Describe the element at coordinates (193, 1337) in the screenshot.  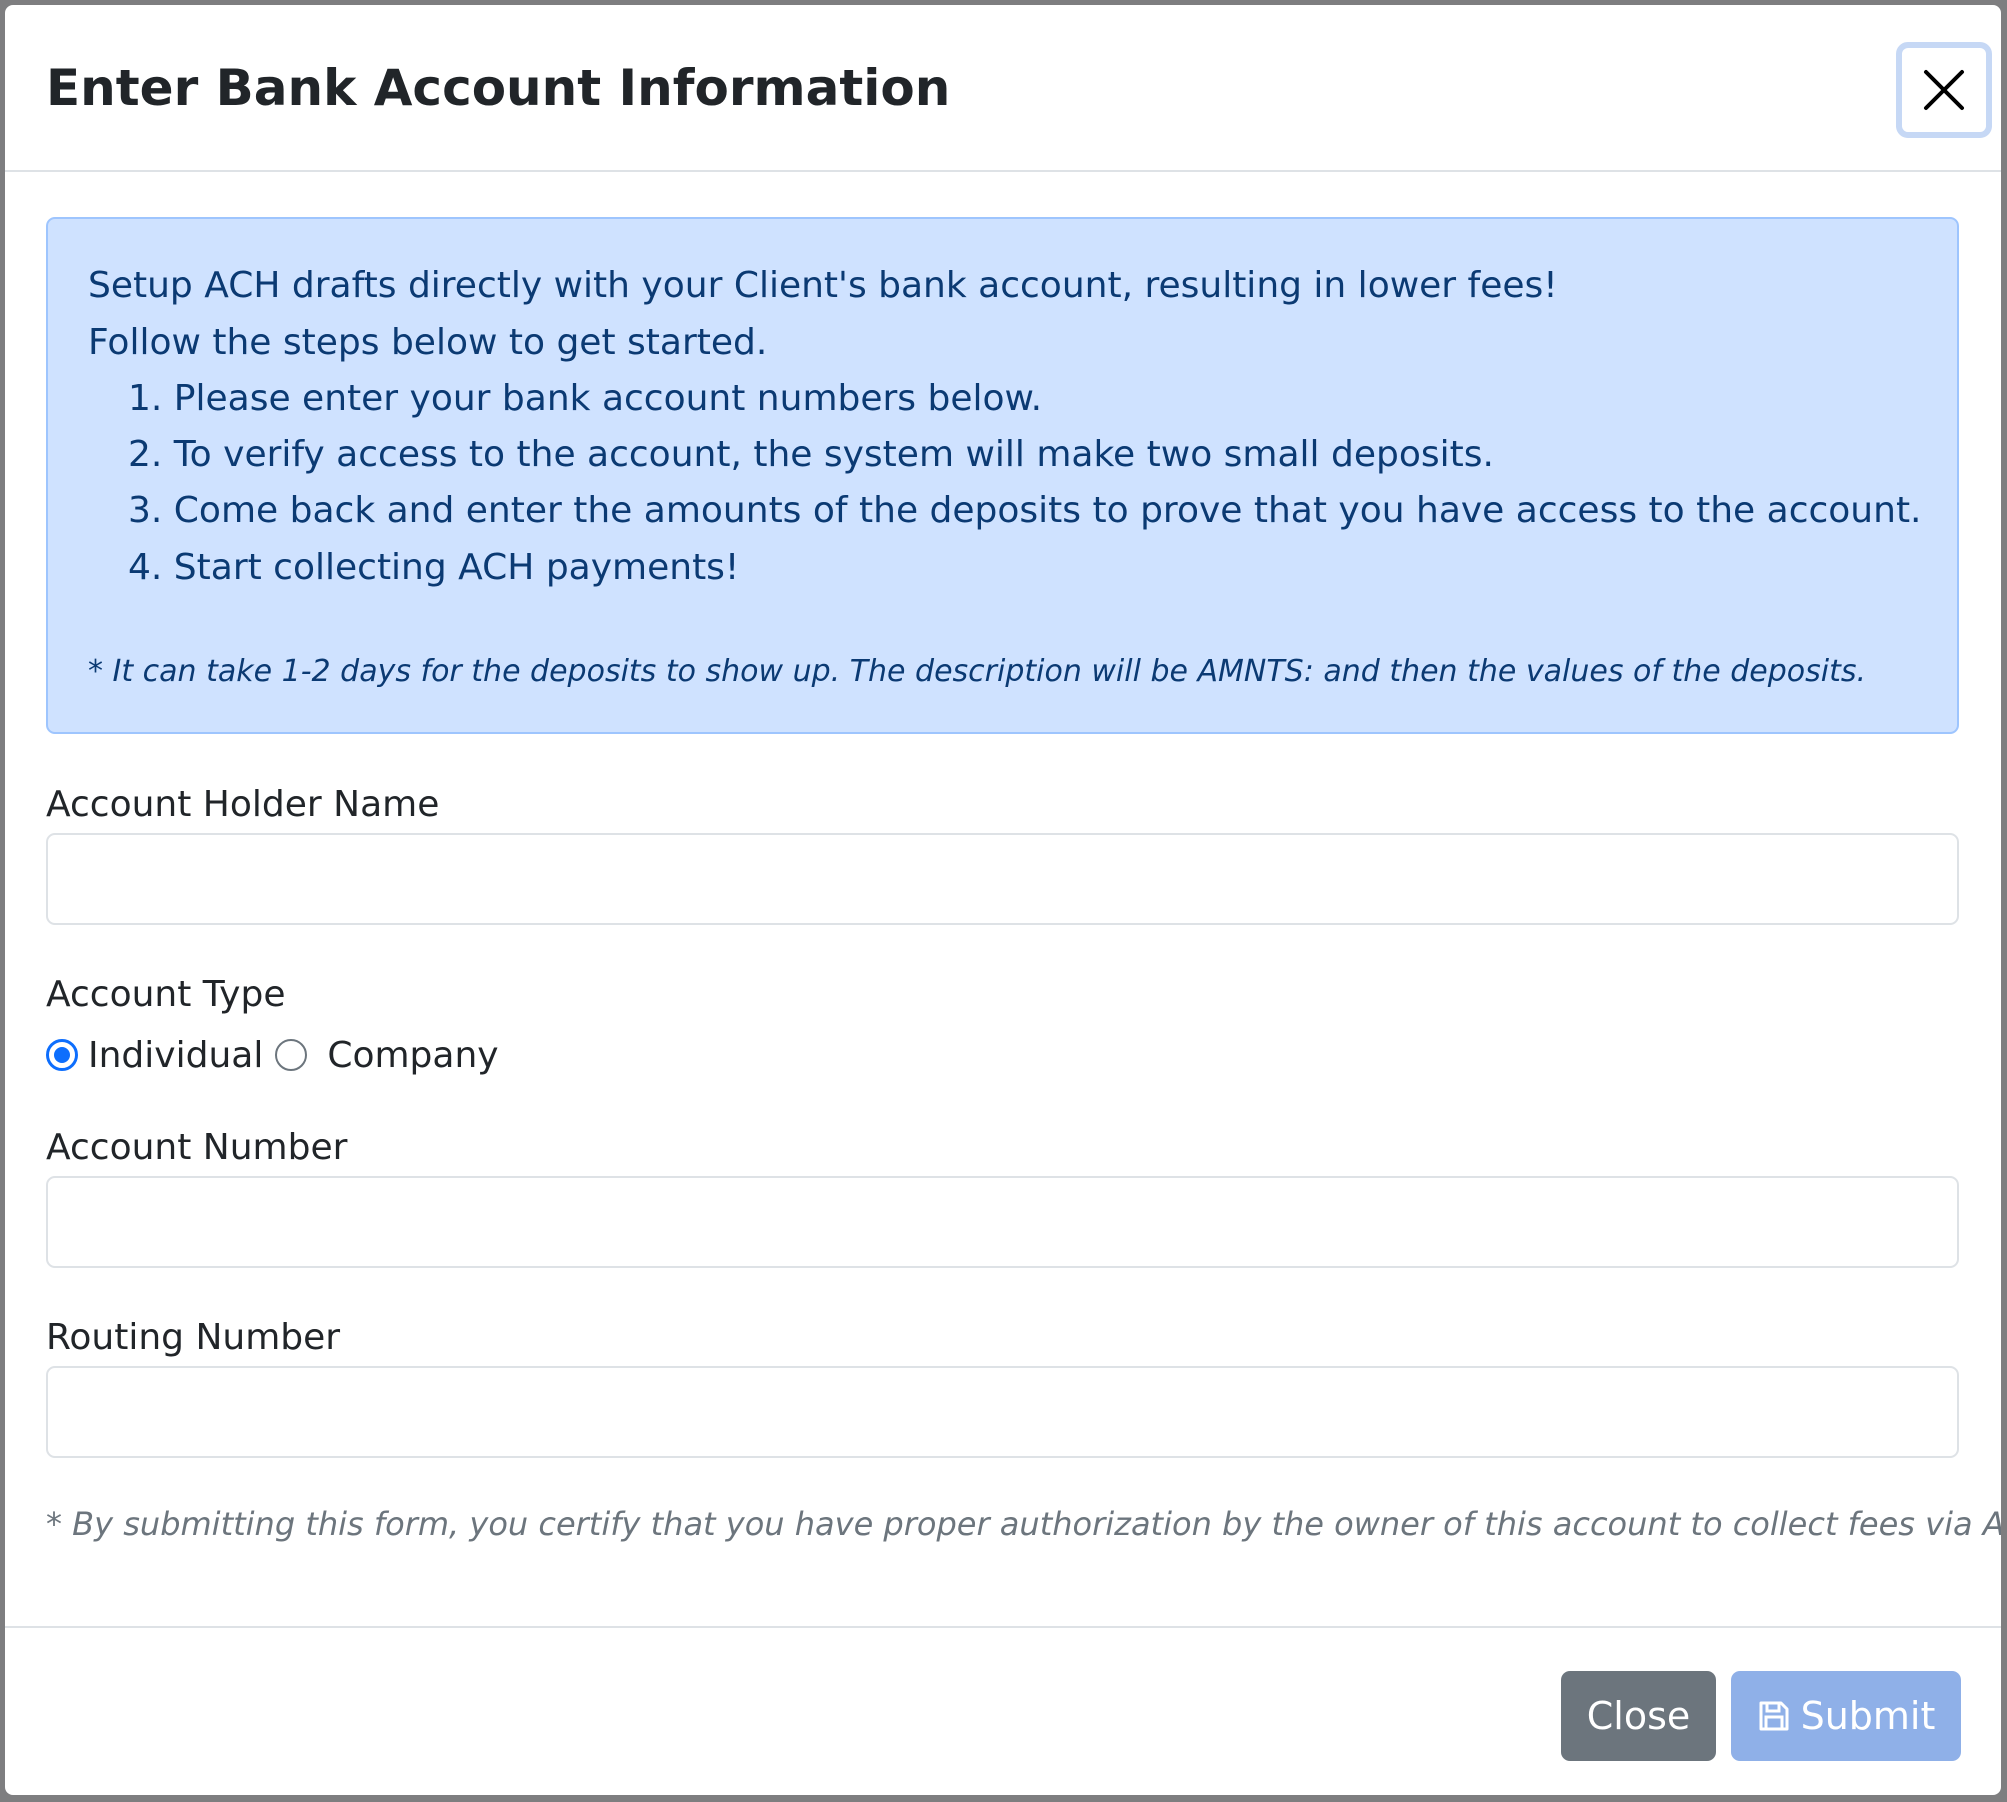
I see `routing-number-label: Routing Number` at that location.